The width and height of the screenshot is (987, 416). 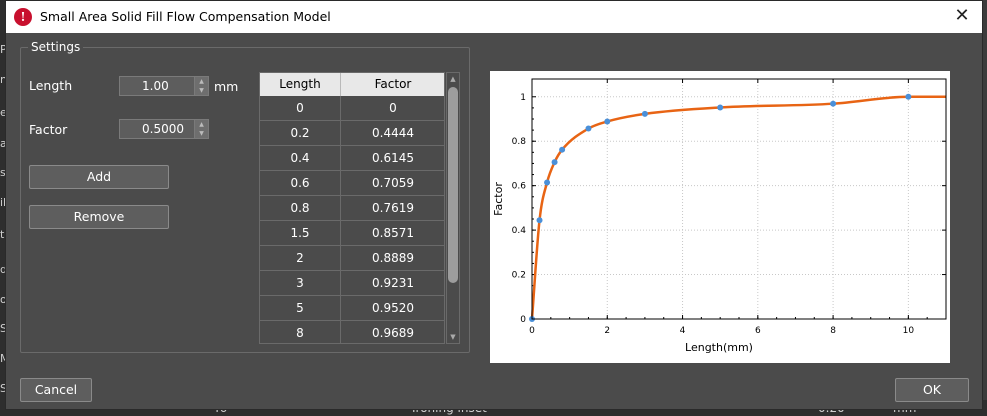 I want to click on cell-length: 0, so click(x=300, y=108).